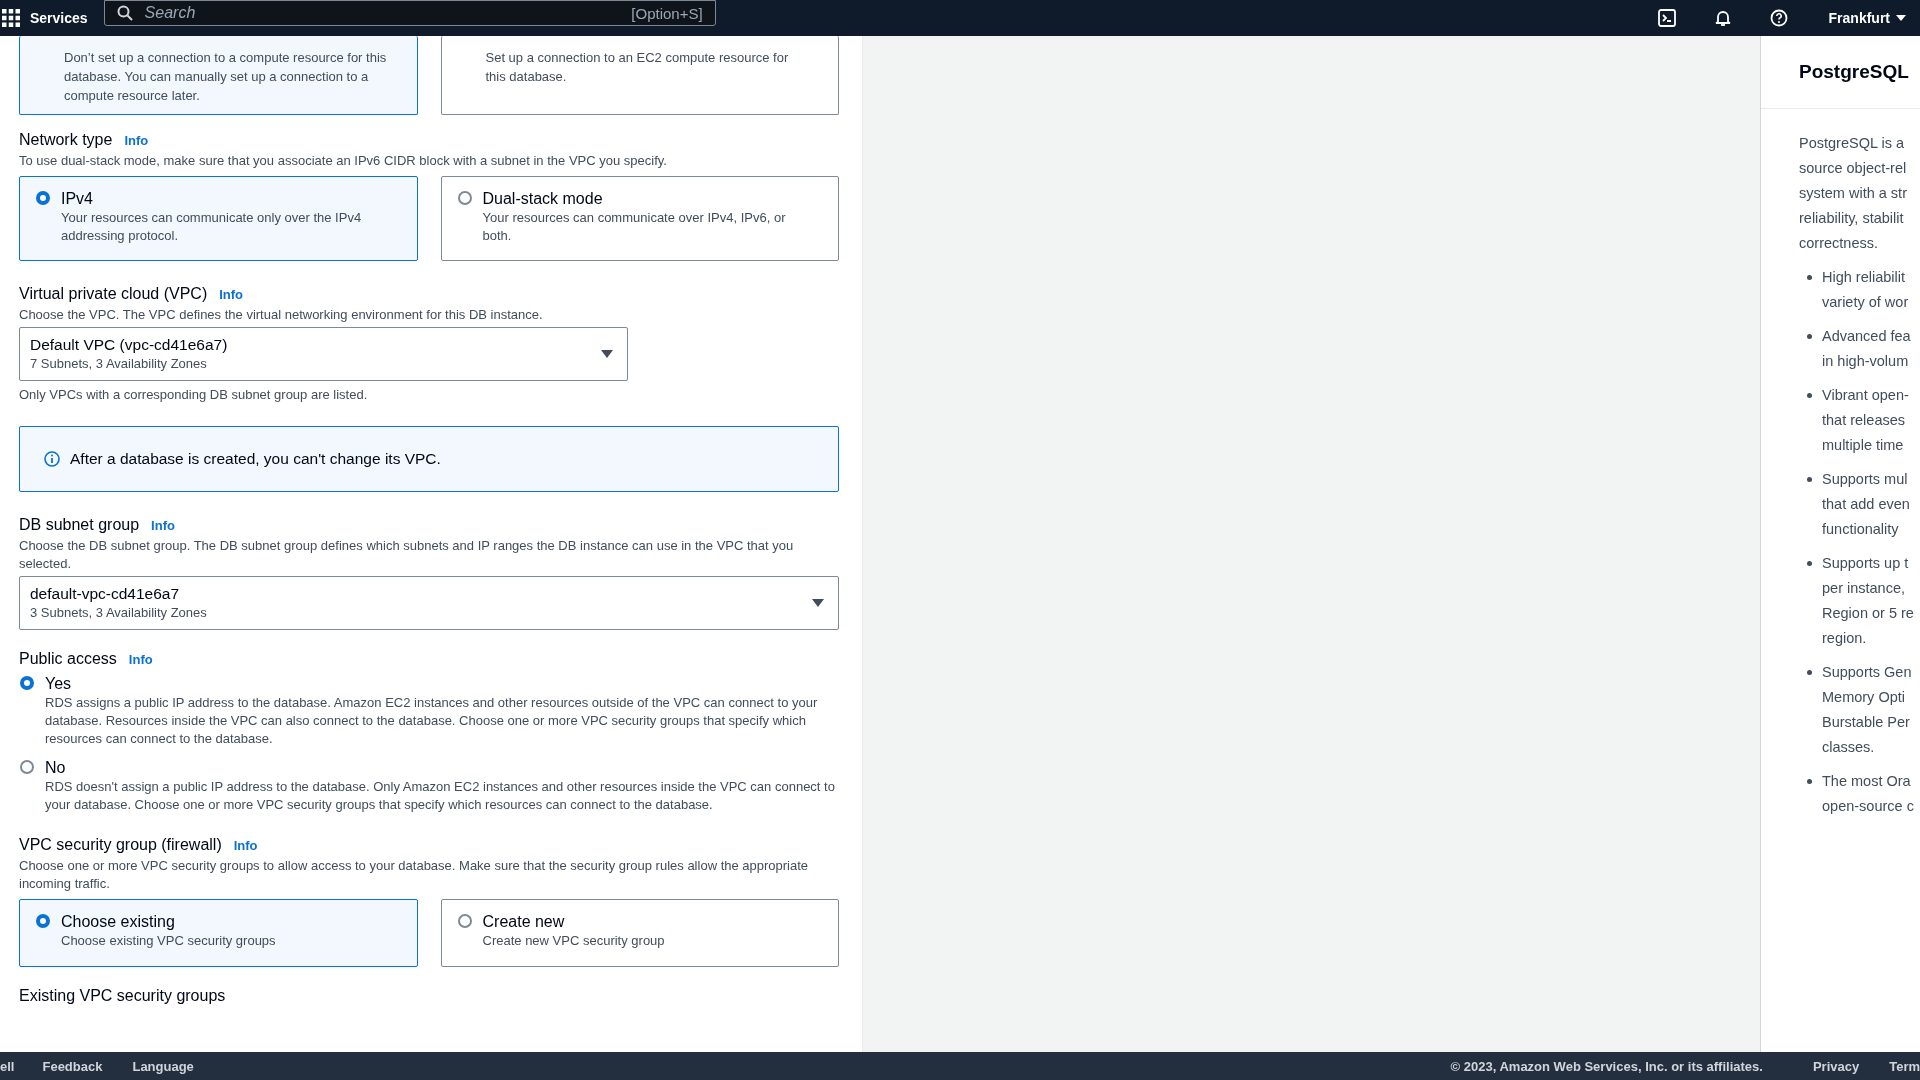 The height and width of the screenshot is (1080, 1920). What do you see at coordinates (1866, 336) in the screenshot?
I see `help-text: Advanced fea` at bounding box center [1866, 336].